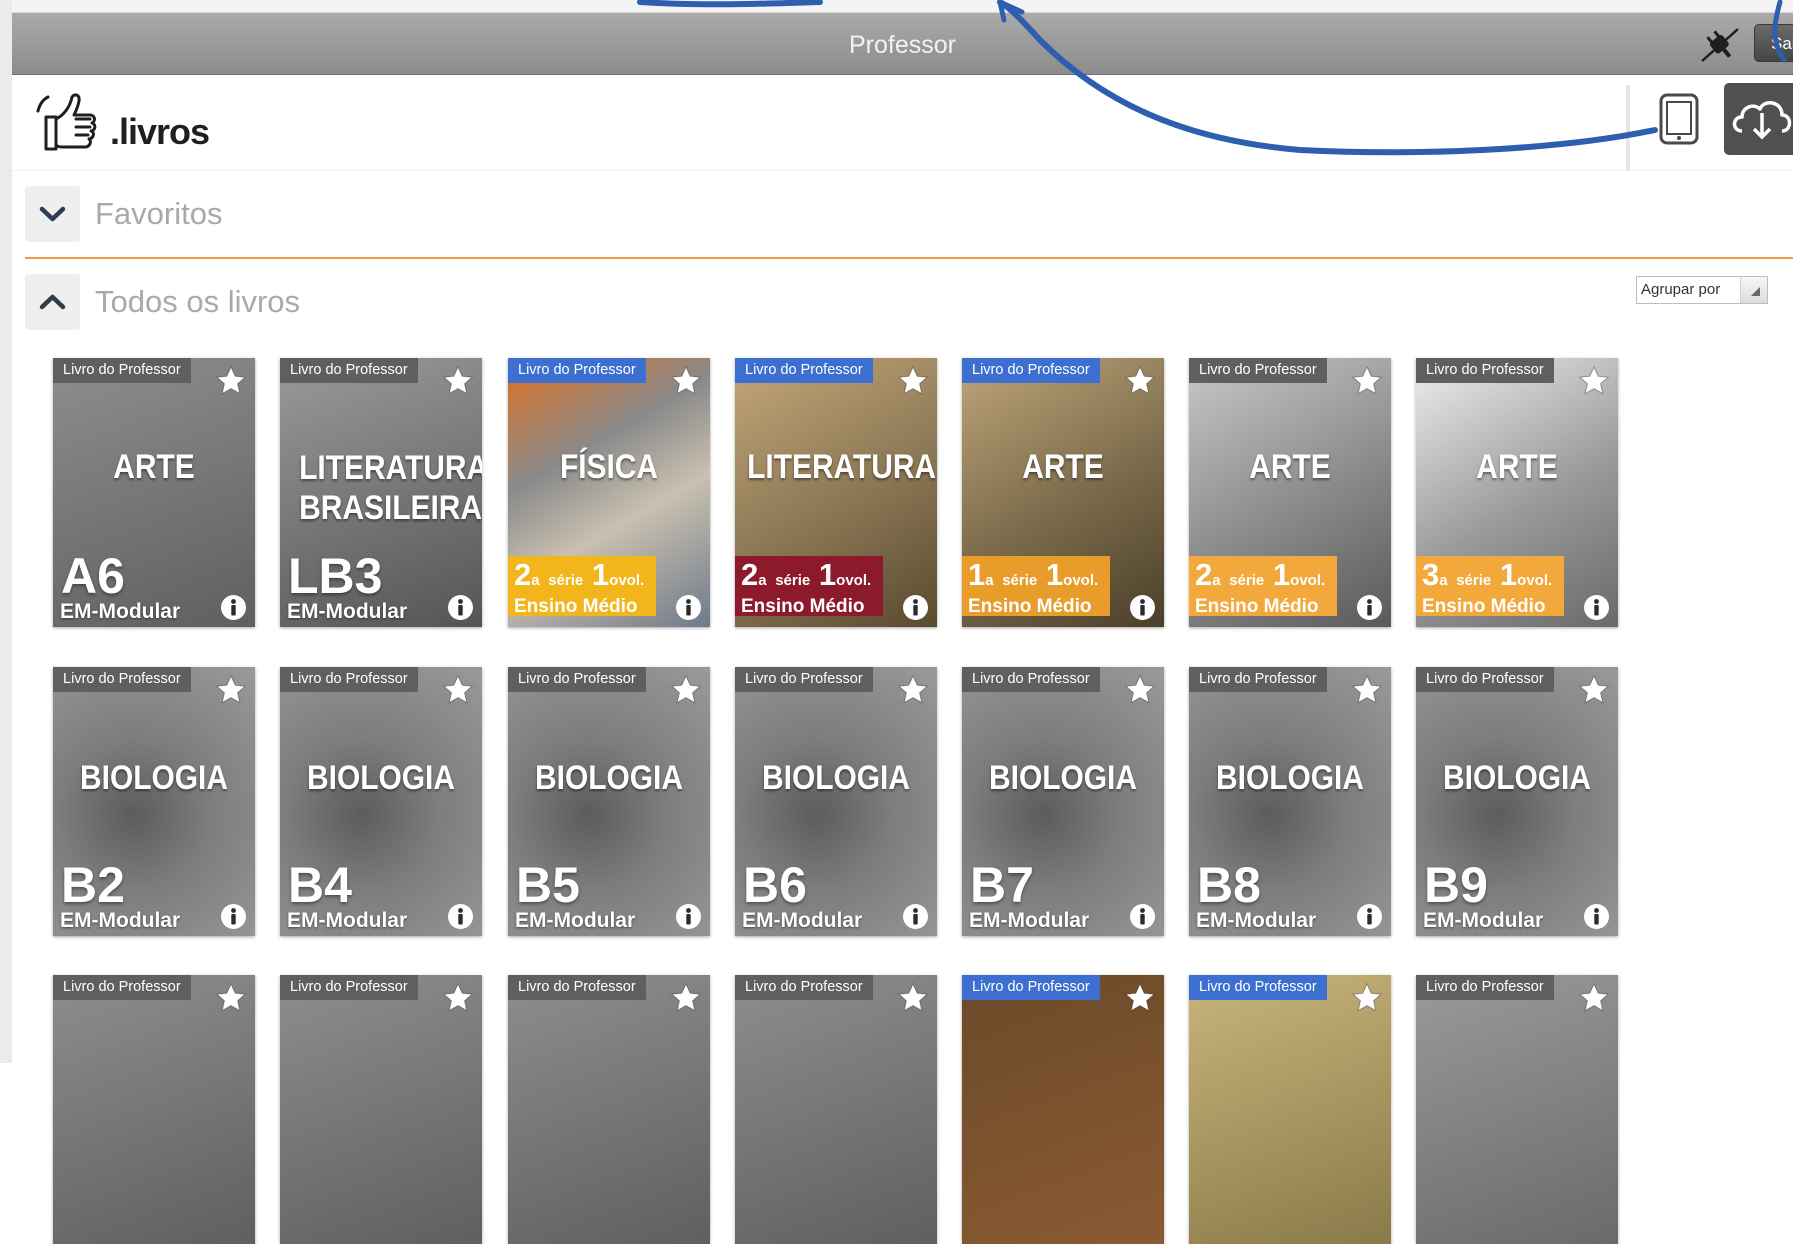 The height and width of the screenshot is (1244, 1793). Describe the element at coordinates (1290, 801) in the screenshot. I see `book-cover: Livro do Professor BIOLOGIA B8 EM-Modular` at that location.